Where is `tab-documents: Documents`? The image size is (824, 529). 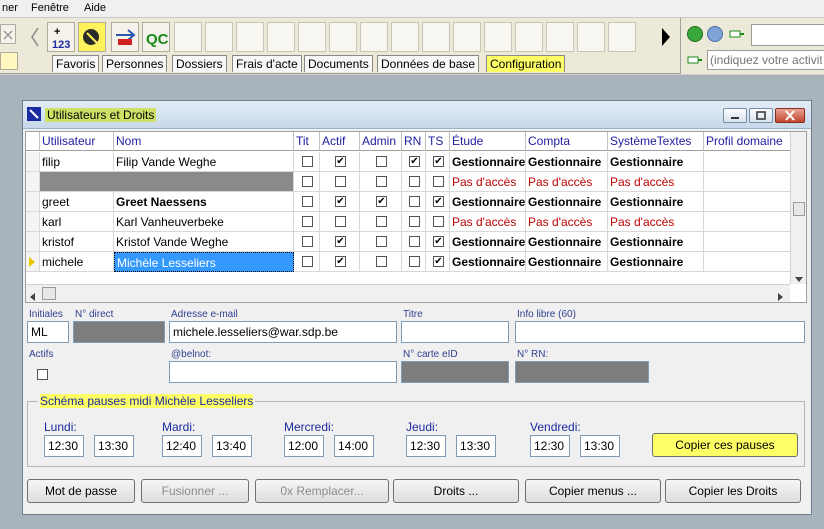
tab-documents: Documents is located at coordinates (338, 63).